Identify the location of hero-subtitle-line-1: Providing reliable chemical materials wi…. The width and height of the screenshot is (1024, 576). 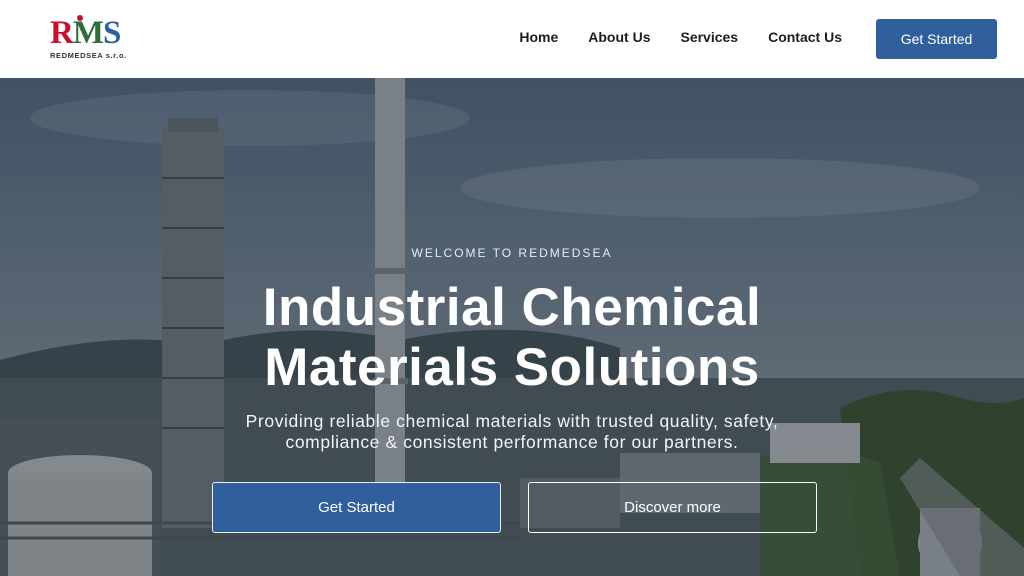
(512, 421).